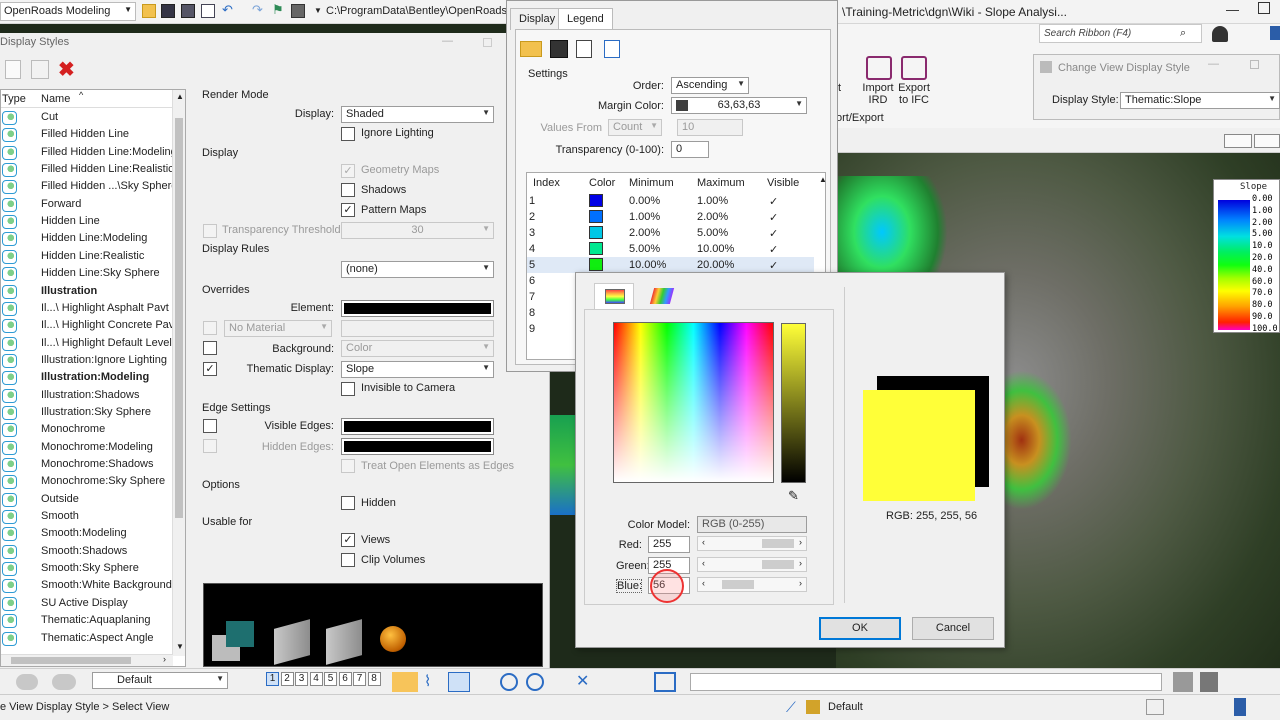 This screenshot has height=720, width=1280. I want to click on display-mode-dropdown: Shaded ▼, so click(417, 114).